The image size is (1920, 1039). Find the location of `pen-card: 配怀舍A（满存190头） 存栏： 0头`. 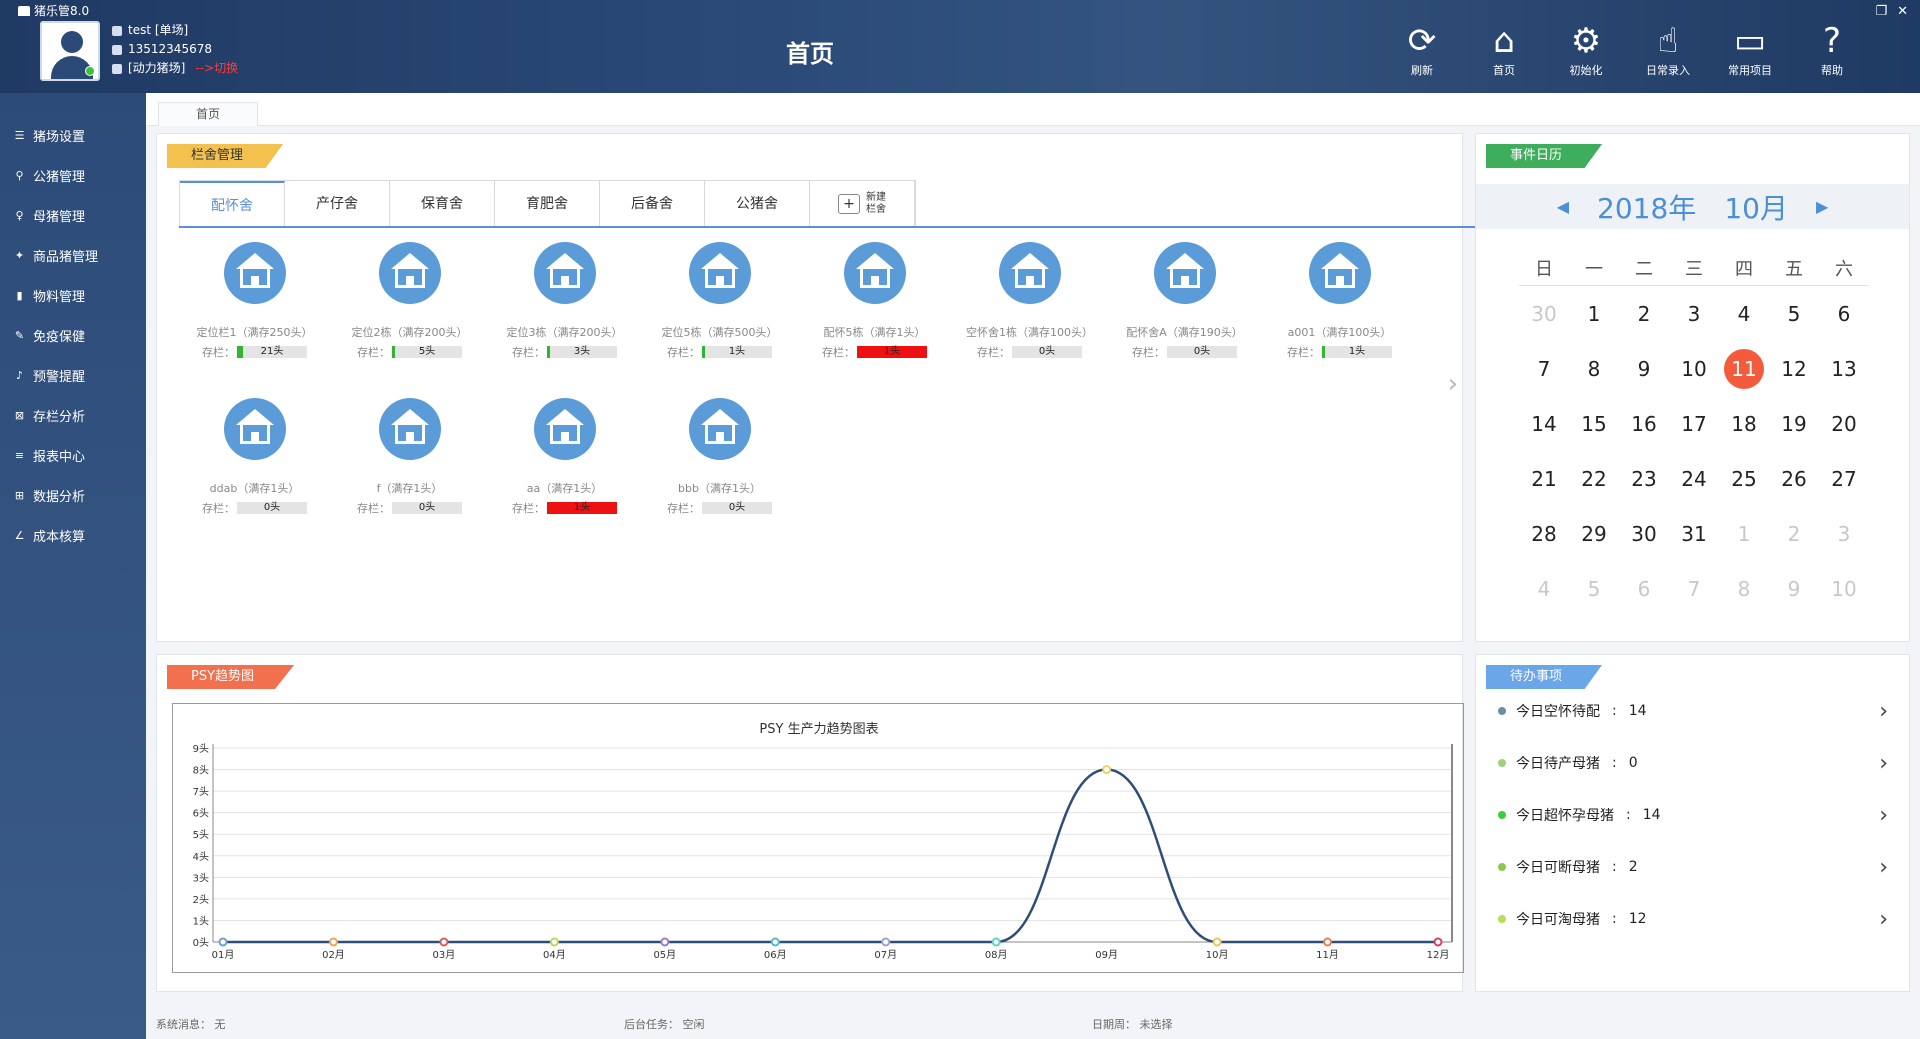

pen-card: 配怀舍A（满存190头） 存栏： 0头 is located at coordinates (1184, 301).